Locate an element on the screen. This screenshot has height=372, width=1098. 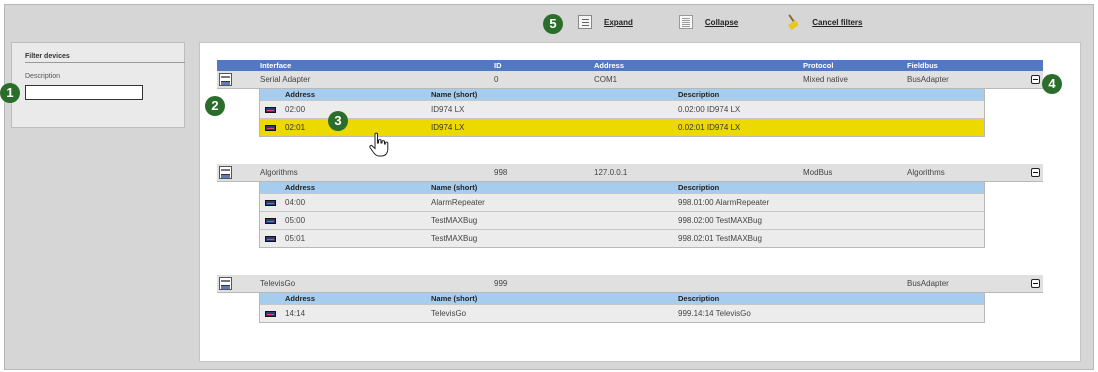
device-address: 02:00 is located at coordinates (295, 109).